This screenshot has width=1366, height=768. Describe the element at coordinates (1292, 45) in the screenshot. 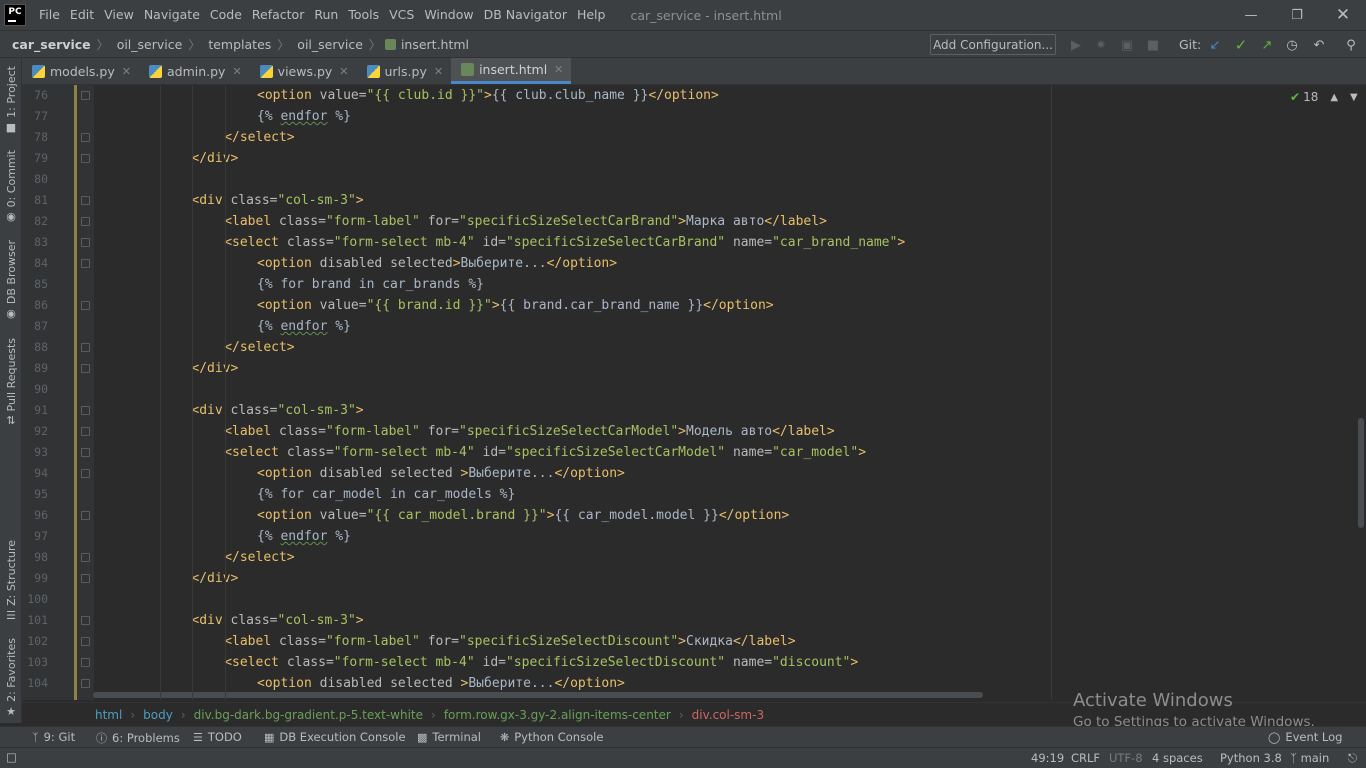

I see `history-icon: ◷` at that location.